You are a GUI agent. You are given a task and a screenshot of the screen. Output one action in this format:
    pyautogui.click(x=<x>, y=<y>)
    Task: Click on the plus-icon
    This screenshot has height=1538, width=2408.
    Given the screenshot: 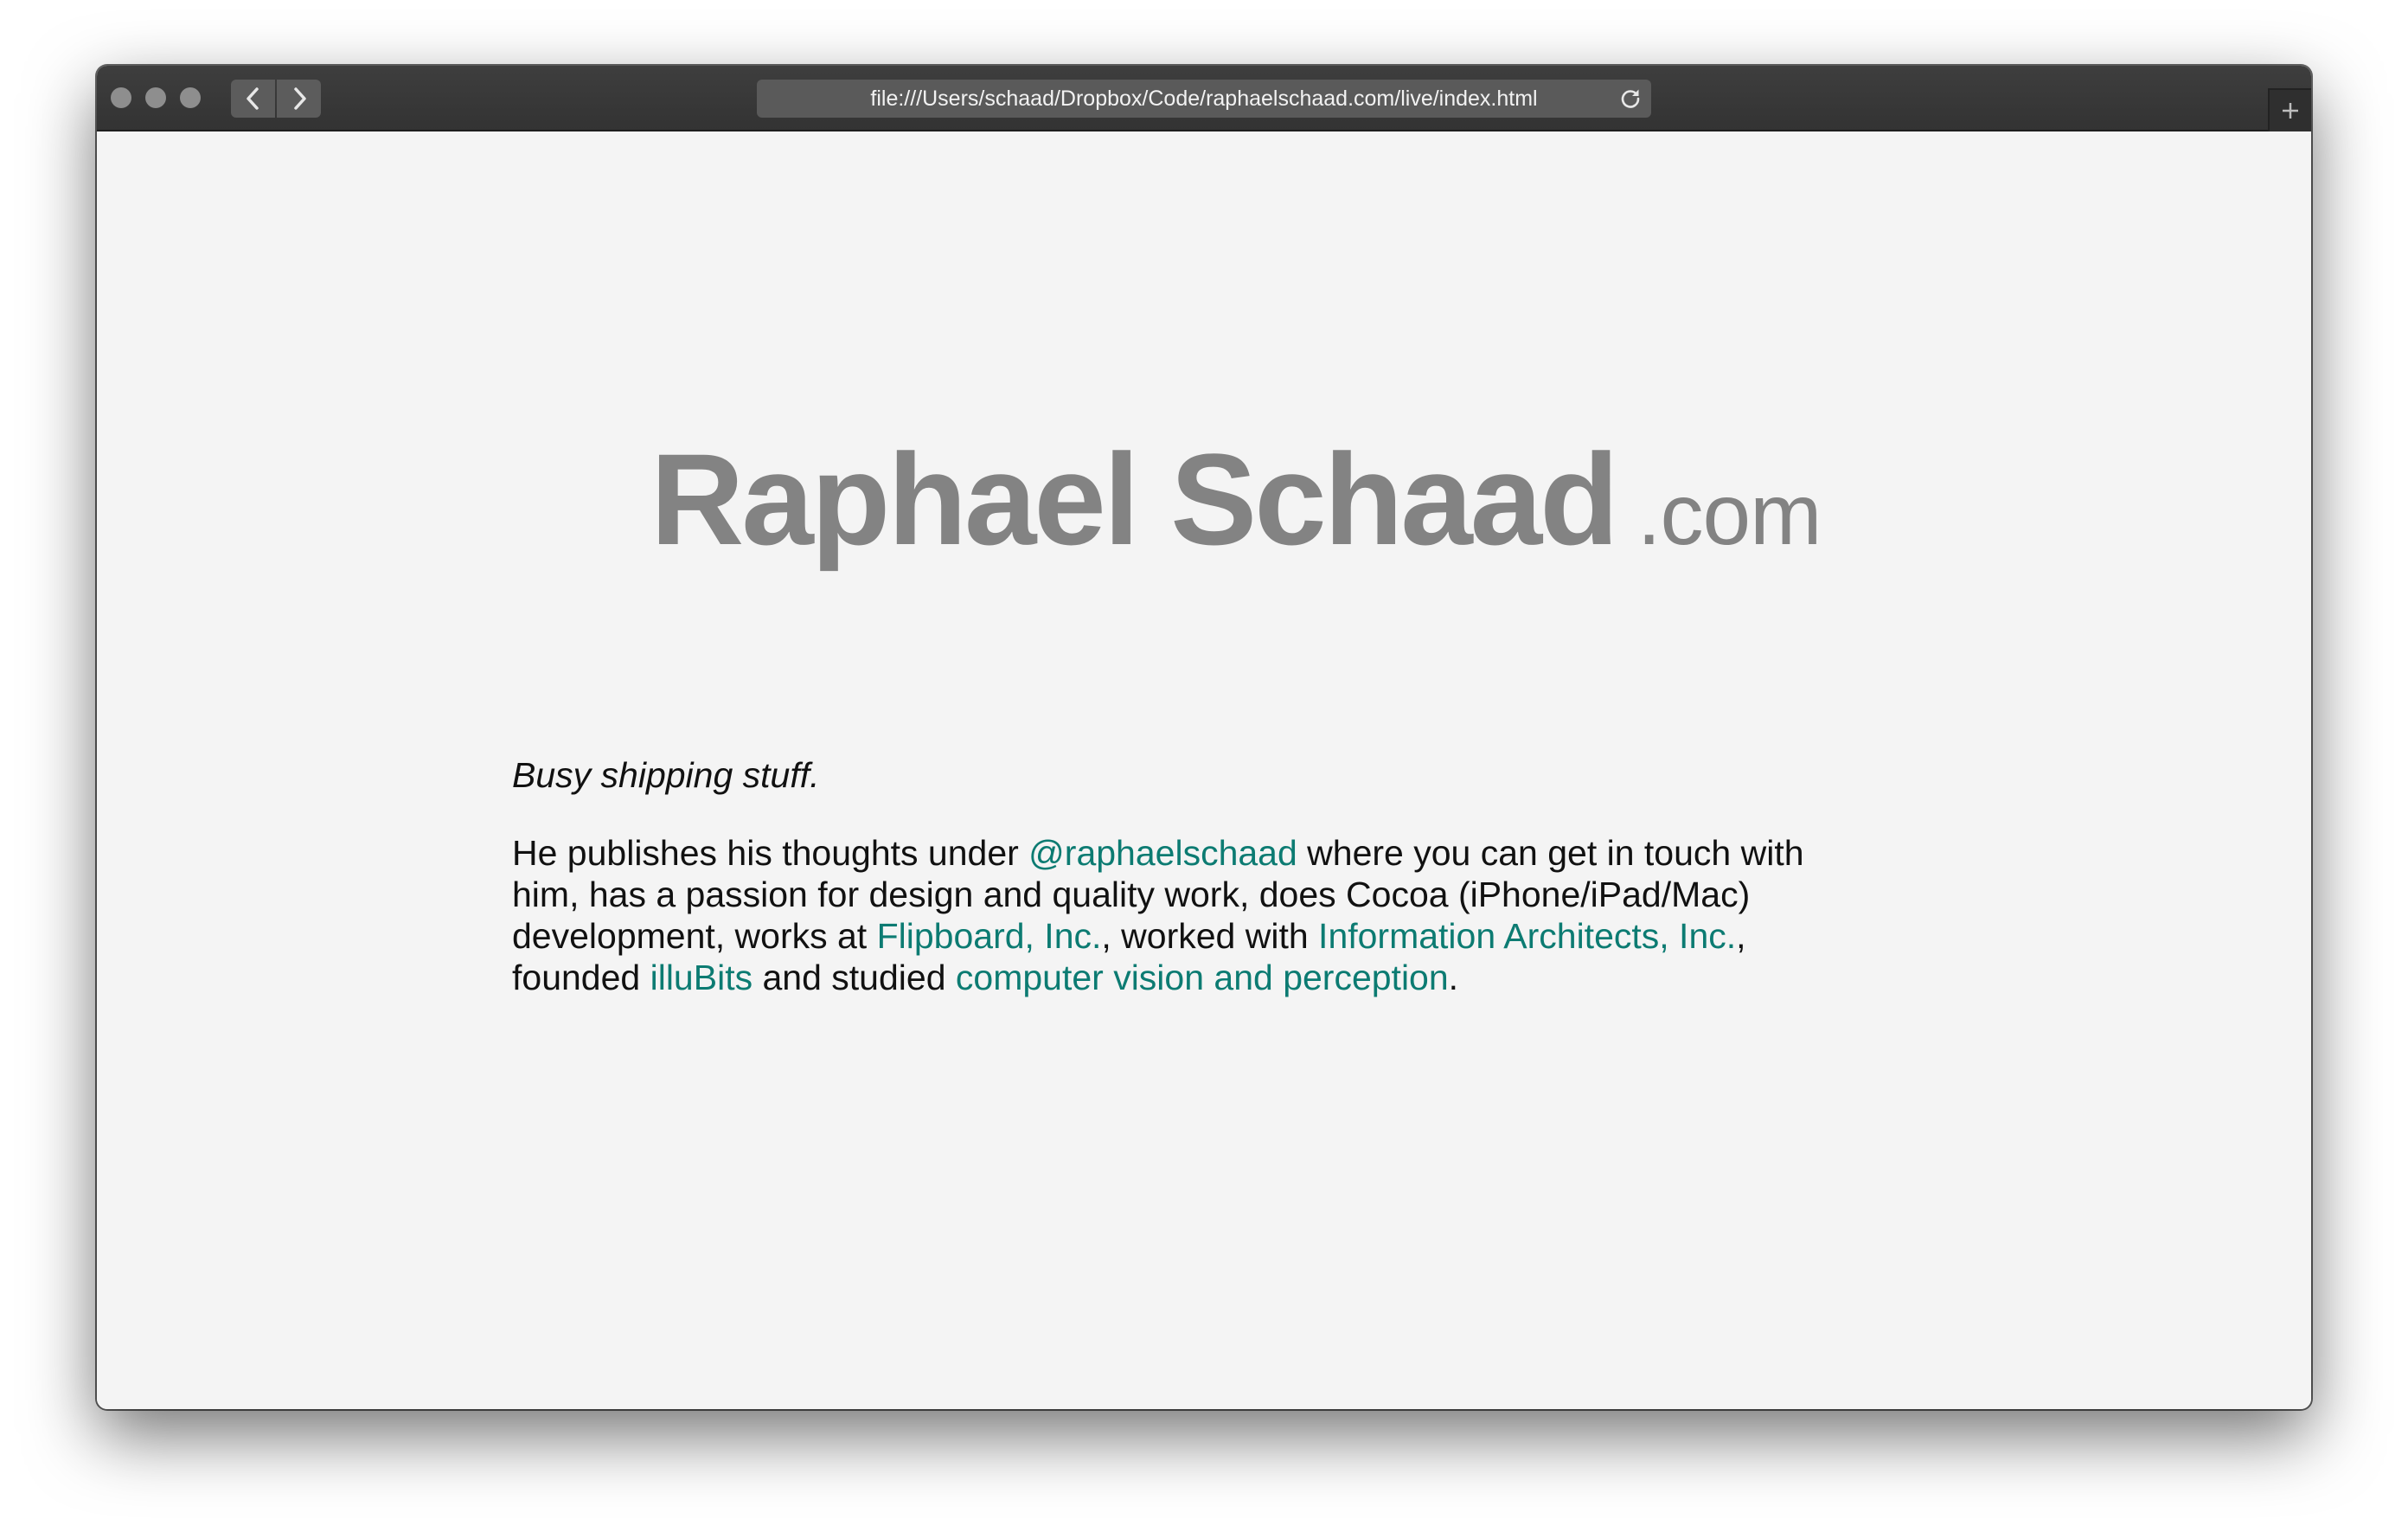 What is the action you would take?
    pyautogui.click(x=2290, y=111)
    